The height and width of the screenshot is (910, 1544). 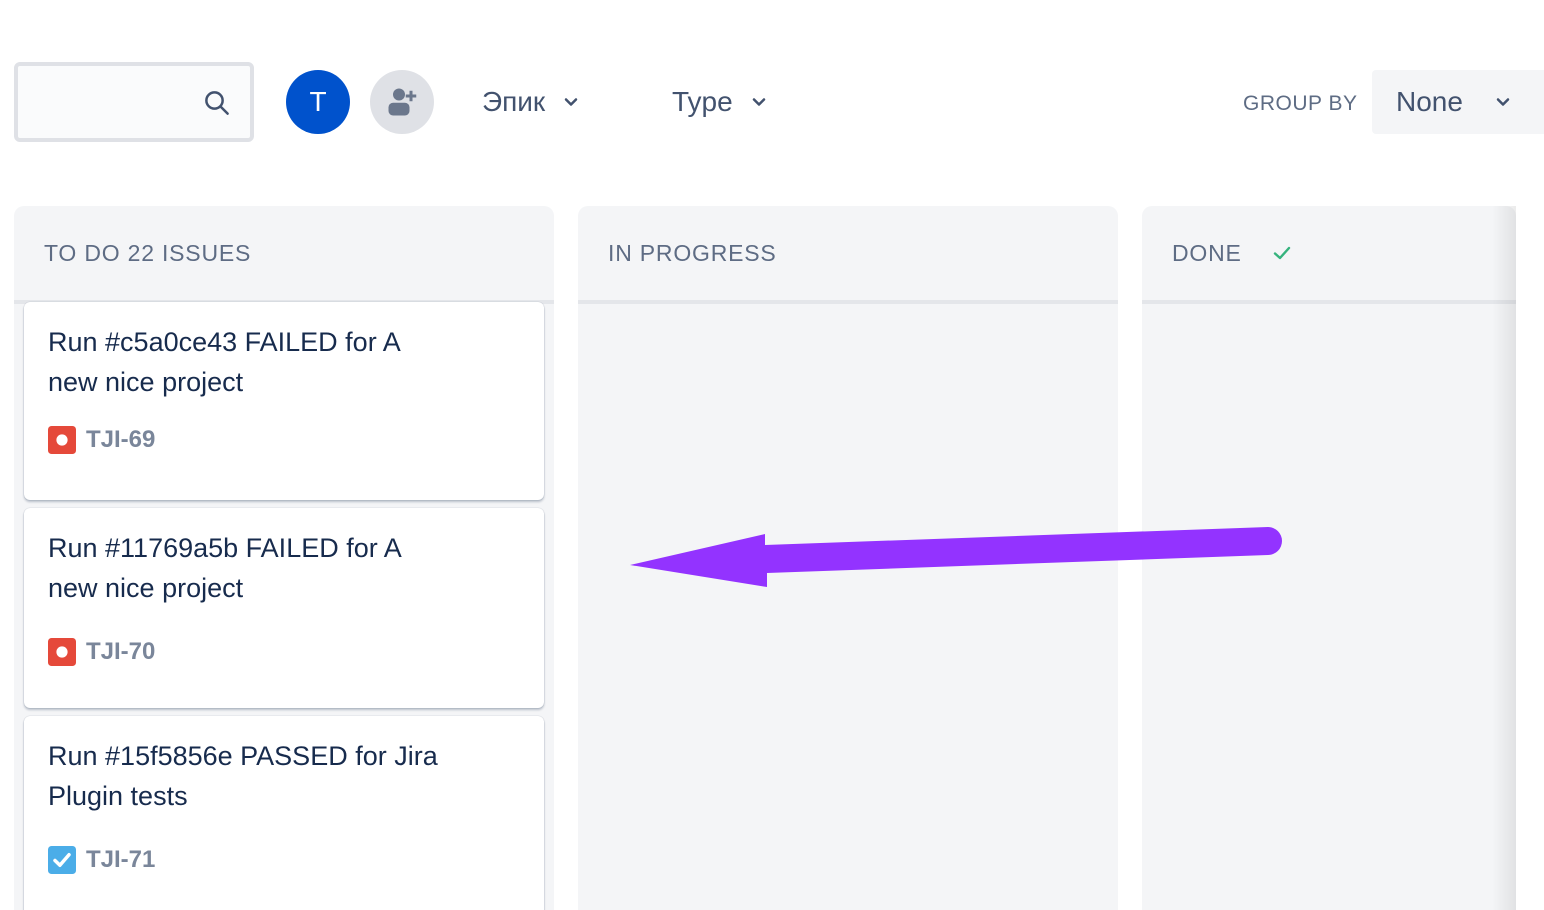 I want to click on check-icon, so click(x=1281, y=253).